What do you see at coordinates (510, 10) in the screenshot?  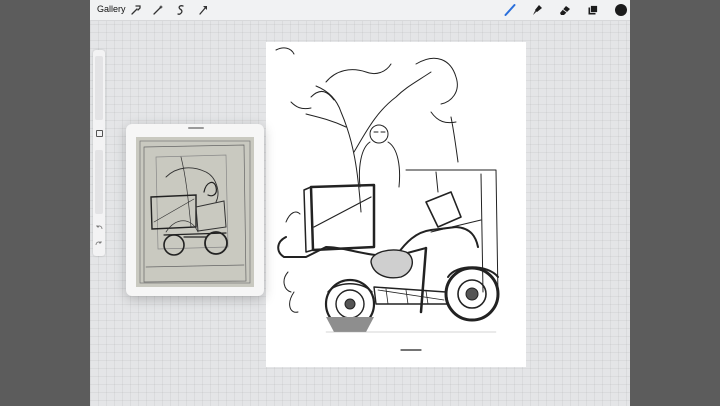 I see `brush-icon` at bounding box center [510, 10].